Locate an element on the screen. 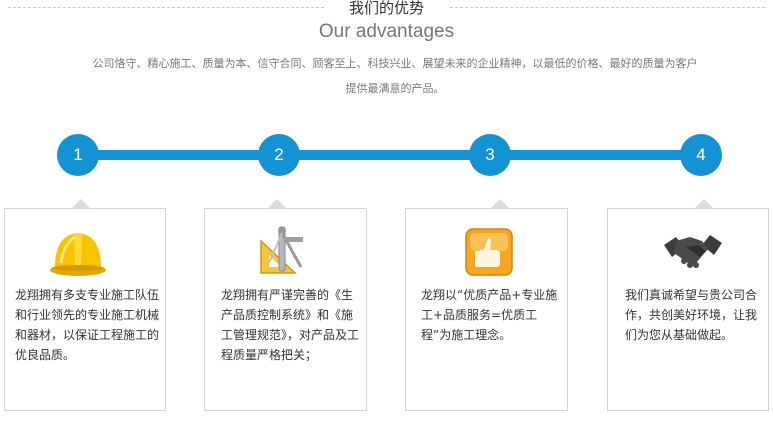  card-text: 我们真诚希望与贵公司合作，共创美好环境，让我们为您从基础做起。 is located at coordinates (691, 315).